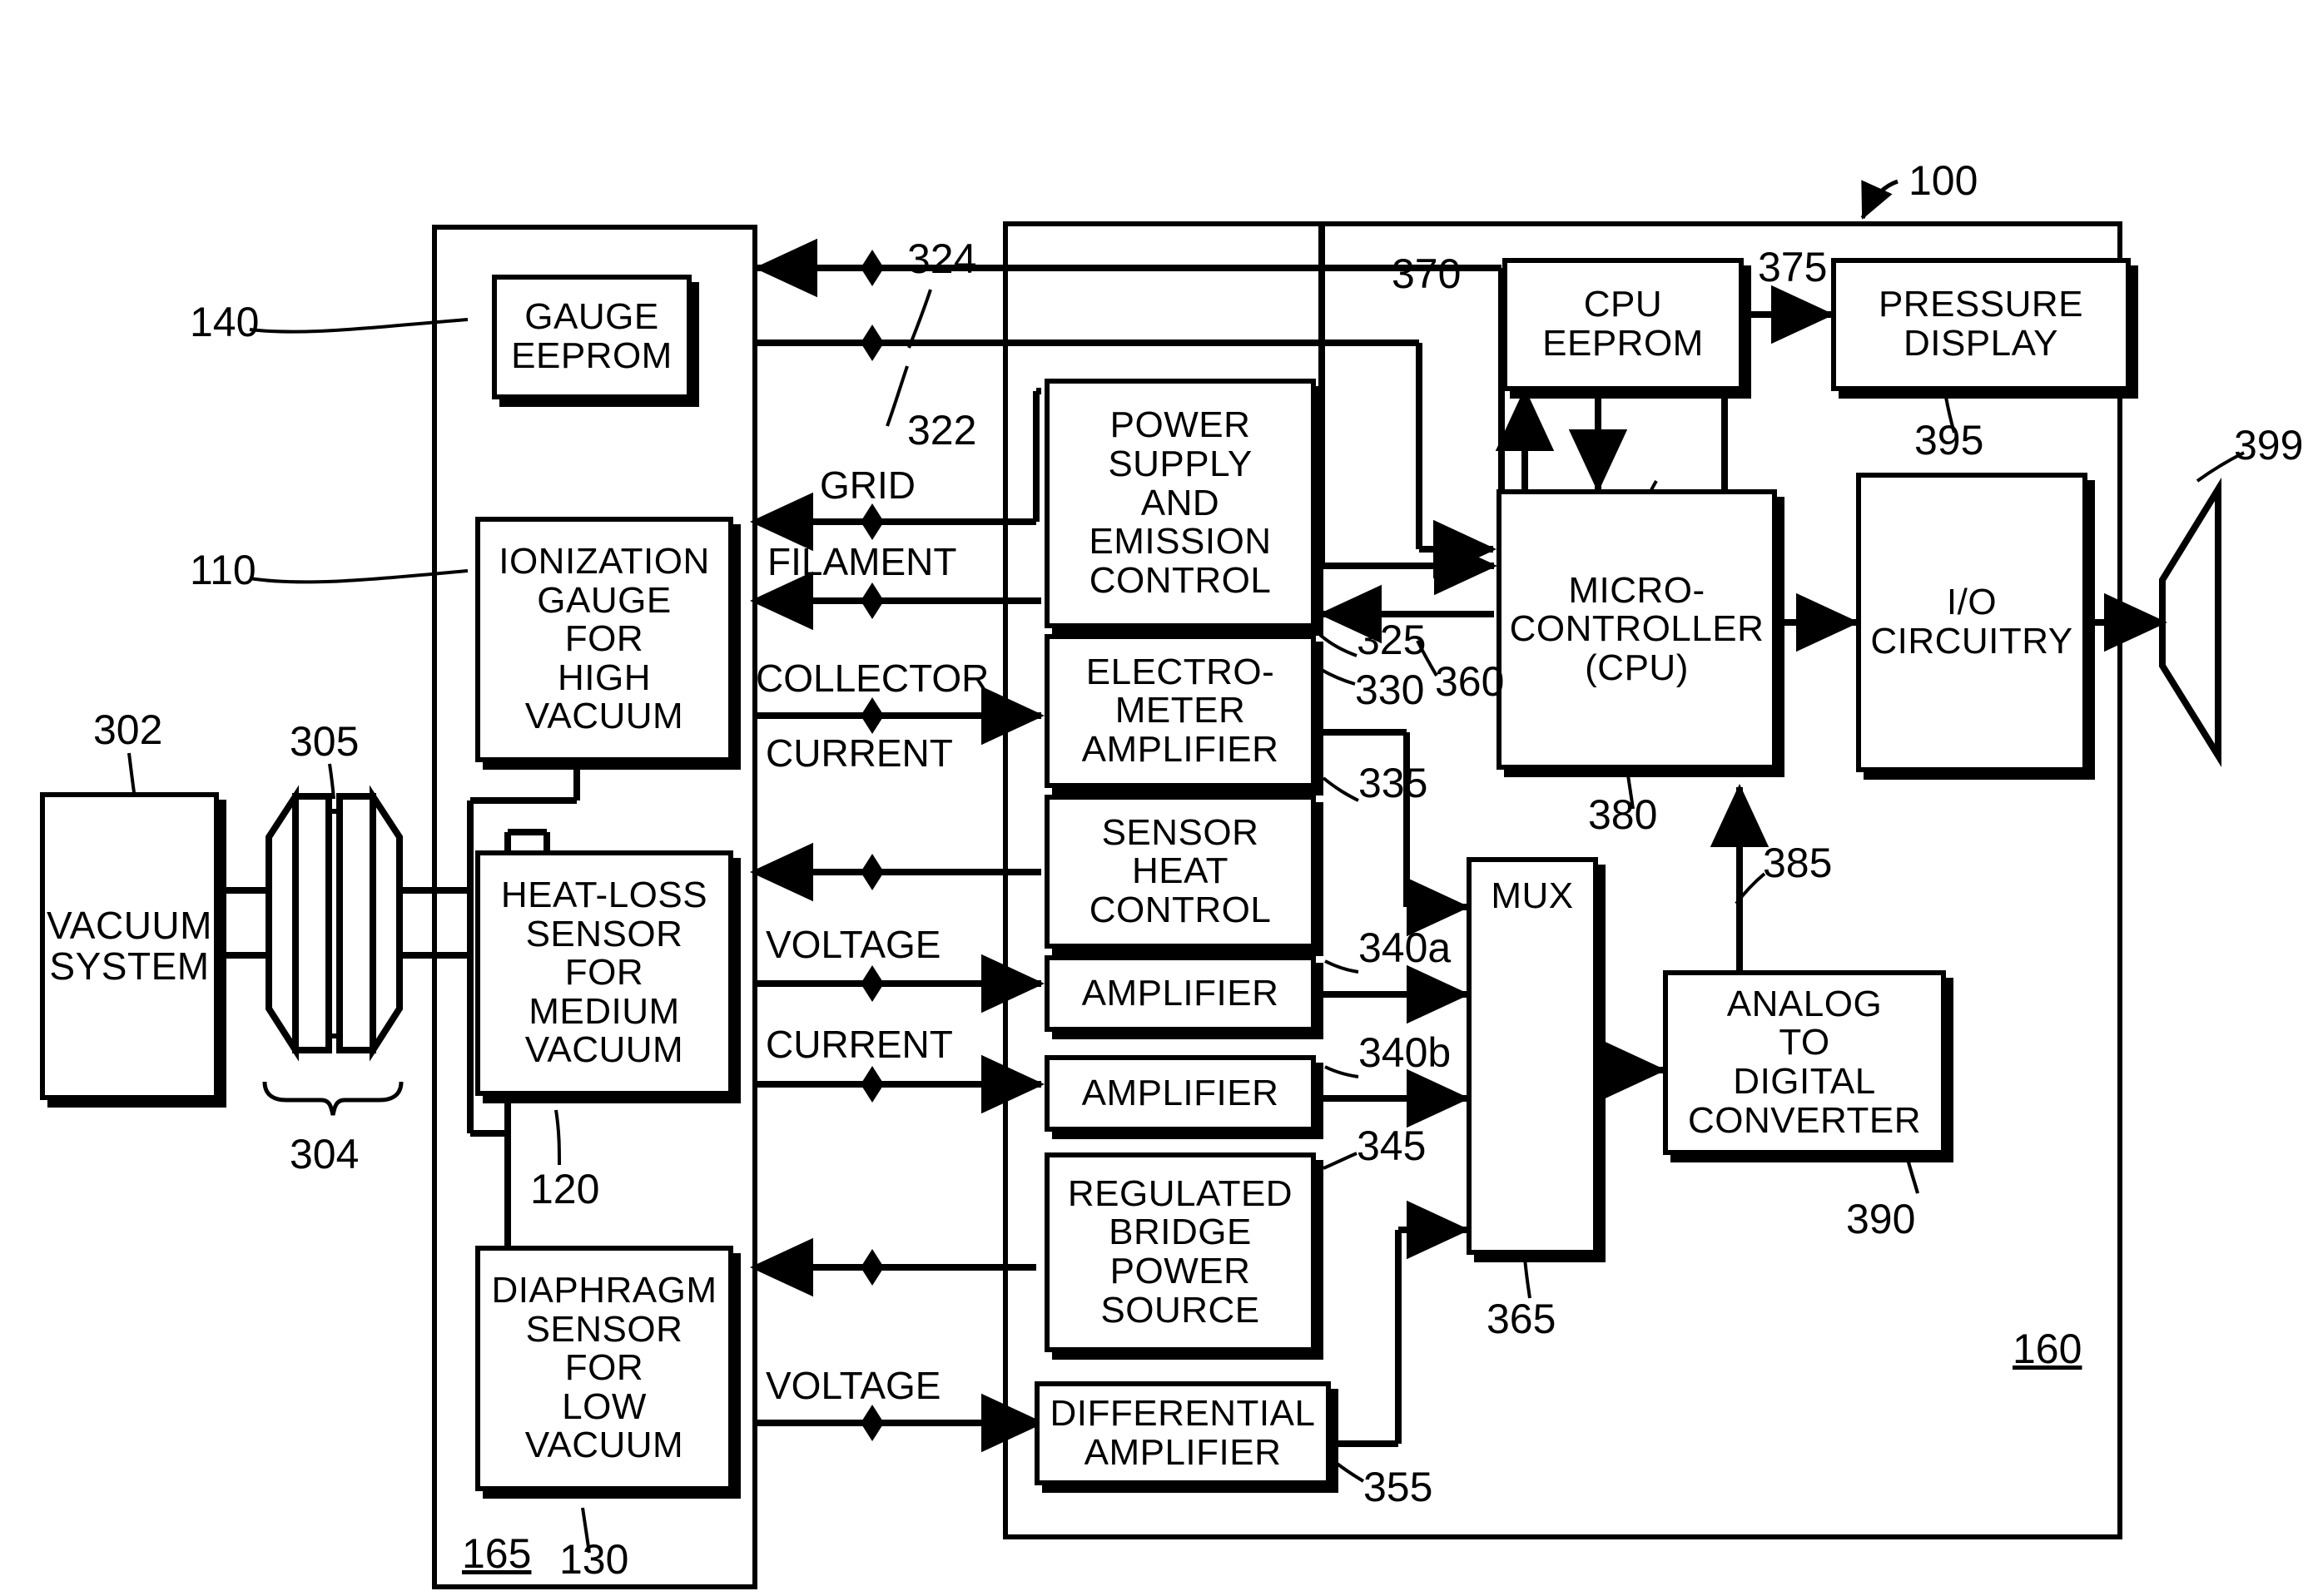  Describe the element at coordinates (853, 944) in the screenshot. I see `signal-label-heatloss-voltage: VOLTAGE` at that location.